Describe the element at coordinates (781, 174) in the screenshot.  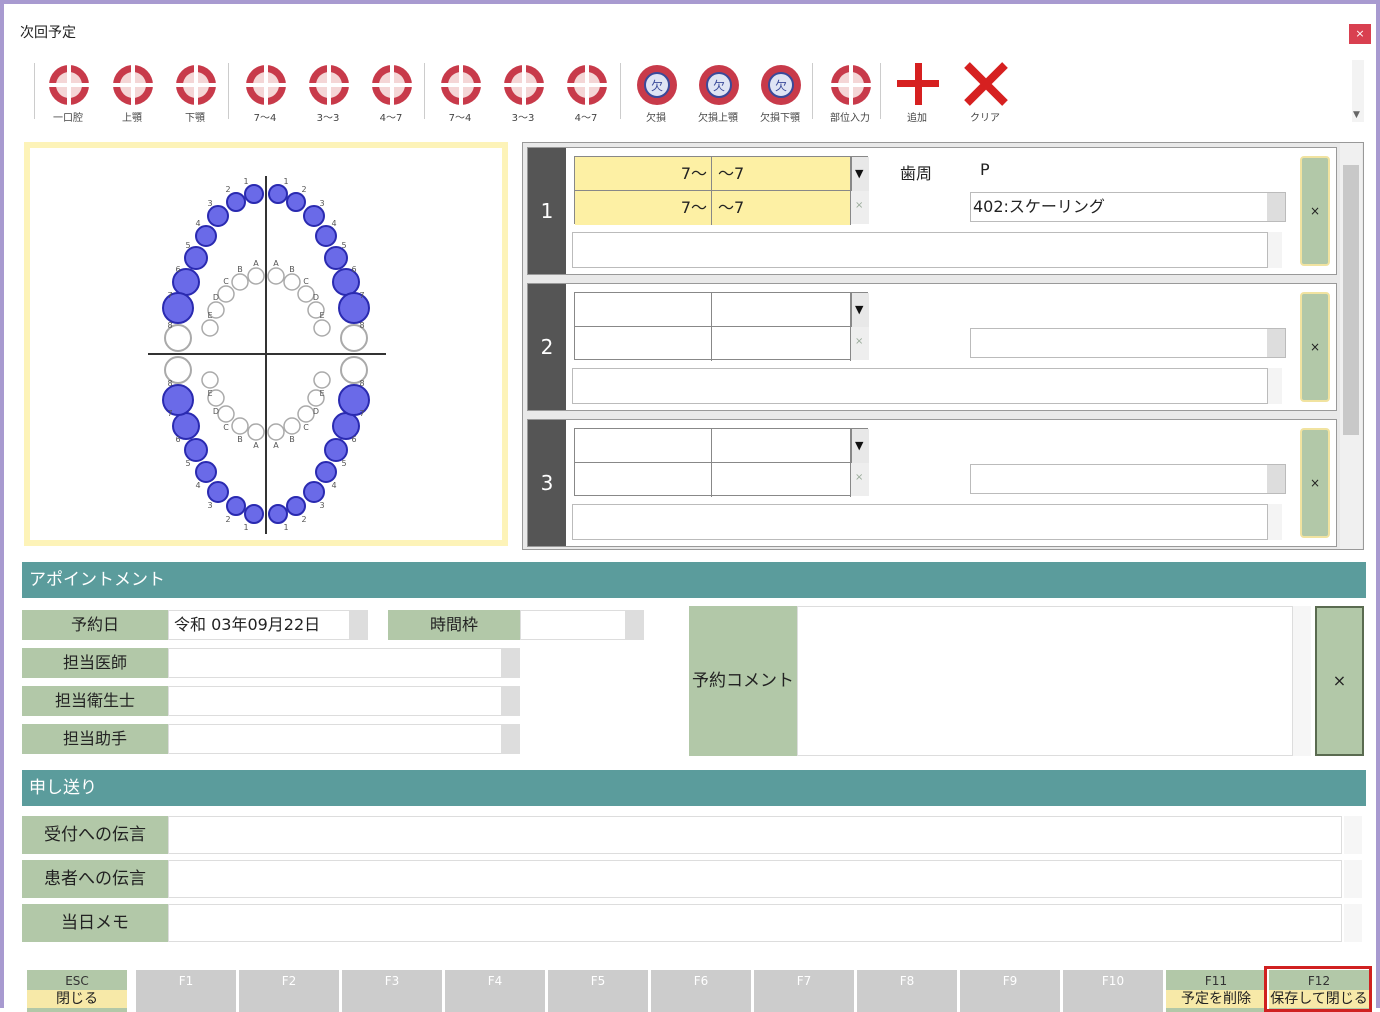
I see `range-top-right: ～7` at that location.